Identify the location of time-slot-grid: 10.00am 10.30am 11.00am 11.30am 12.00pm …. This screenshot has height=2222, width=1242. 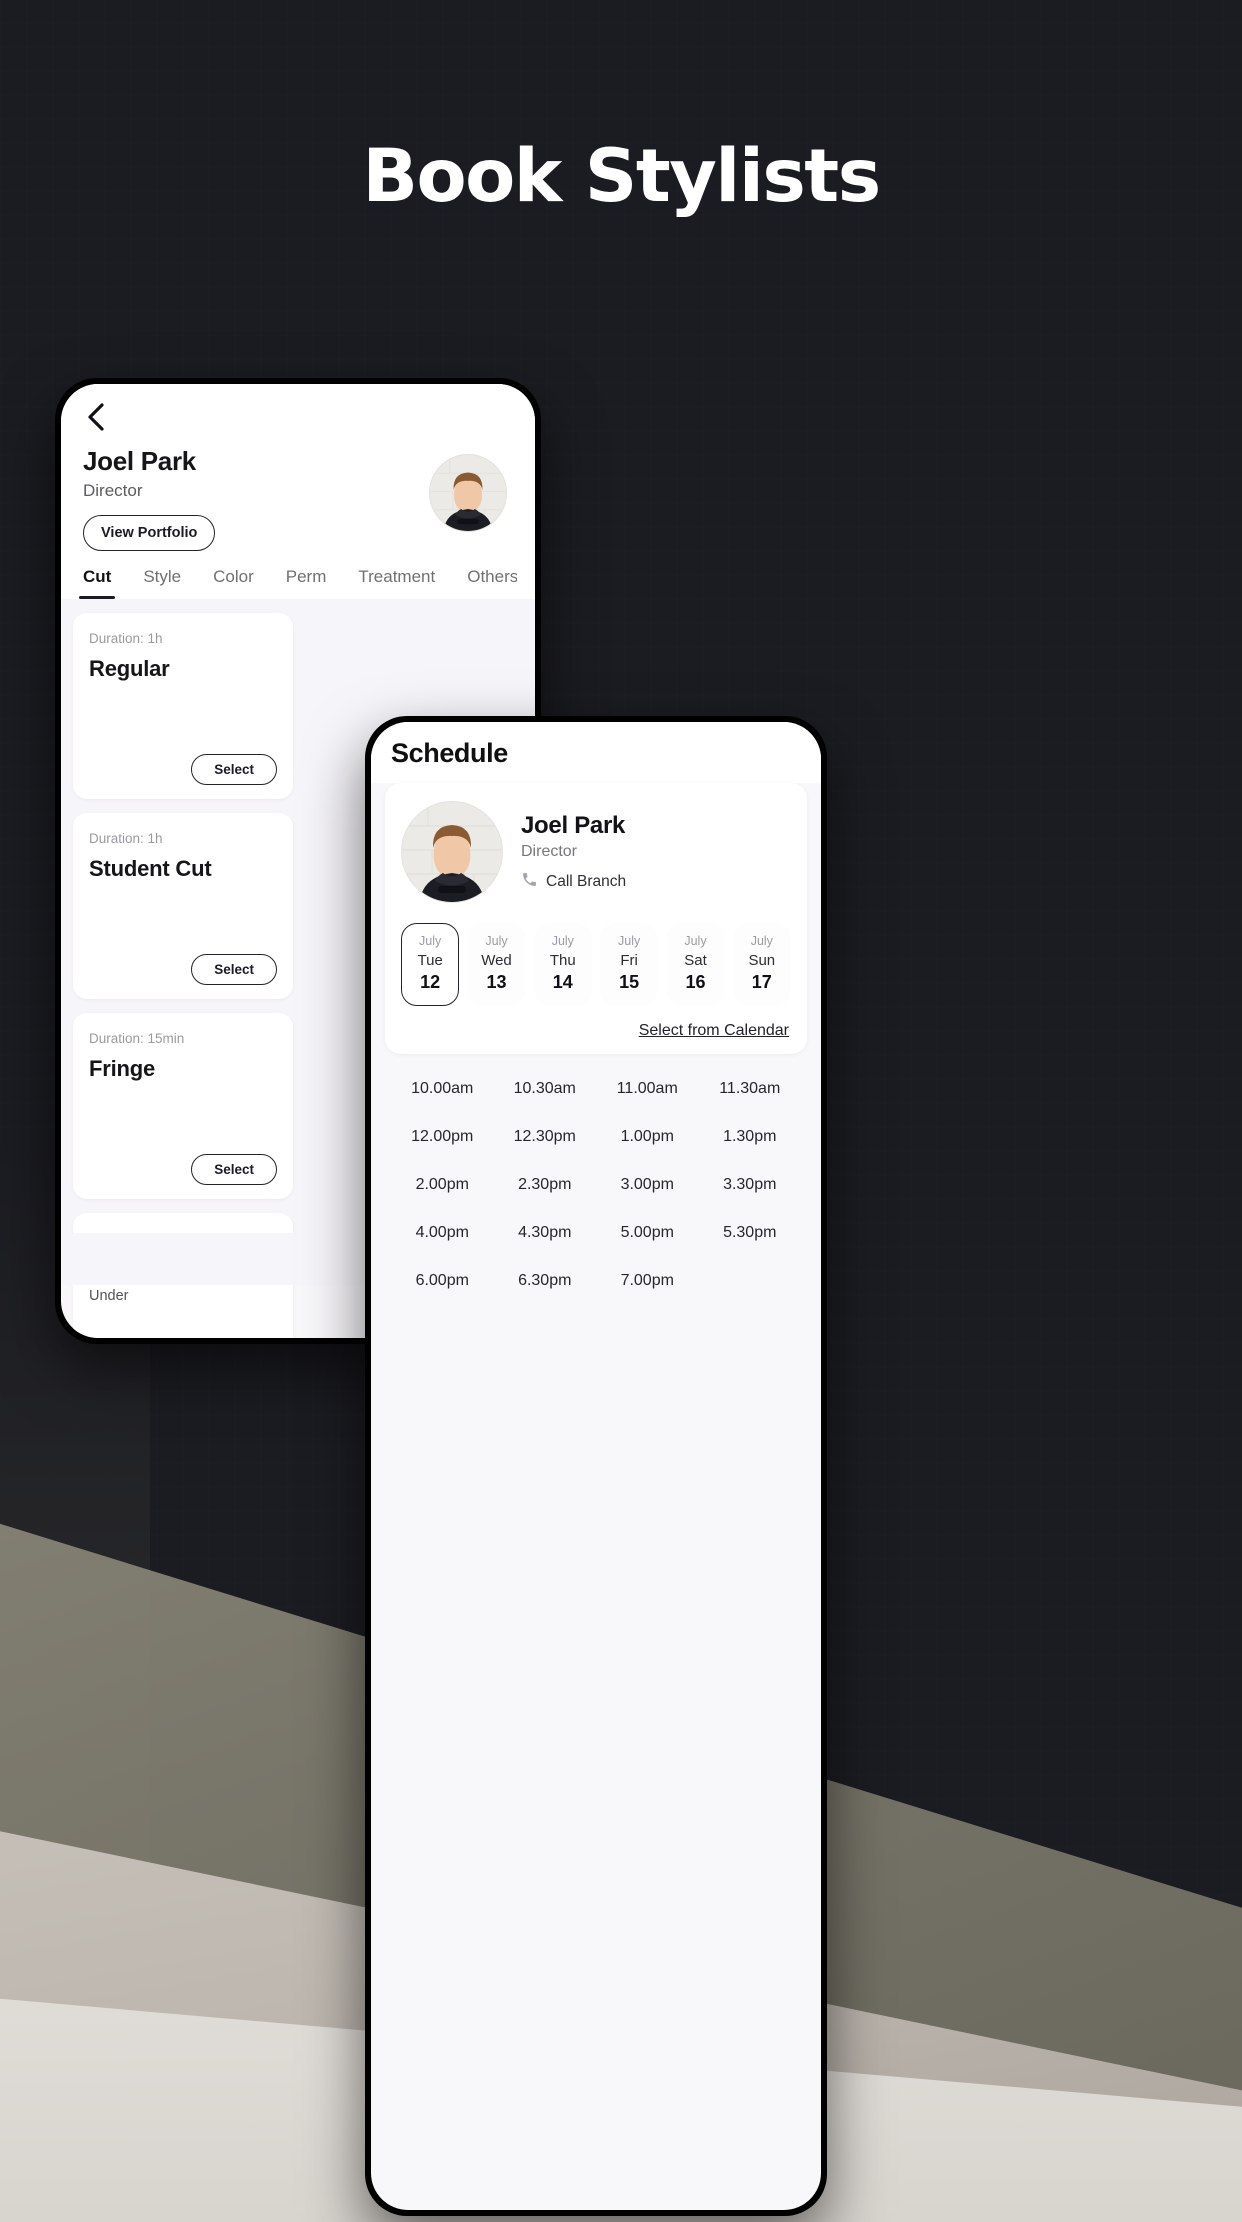
(596, 1172).